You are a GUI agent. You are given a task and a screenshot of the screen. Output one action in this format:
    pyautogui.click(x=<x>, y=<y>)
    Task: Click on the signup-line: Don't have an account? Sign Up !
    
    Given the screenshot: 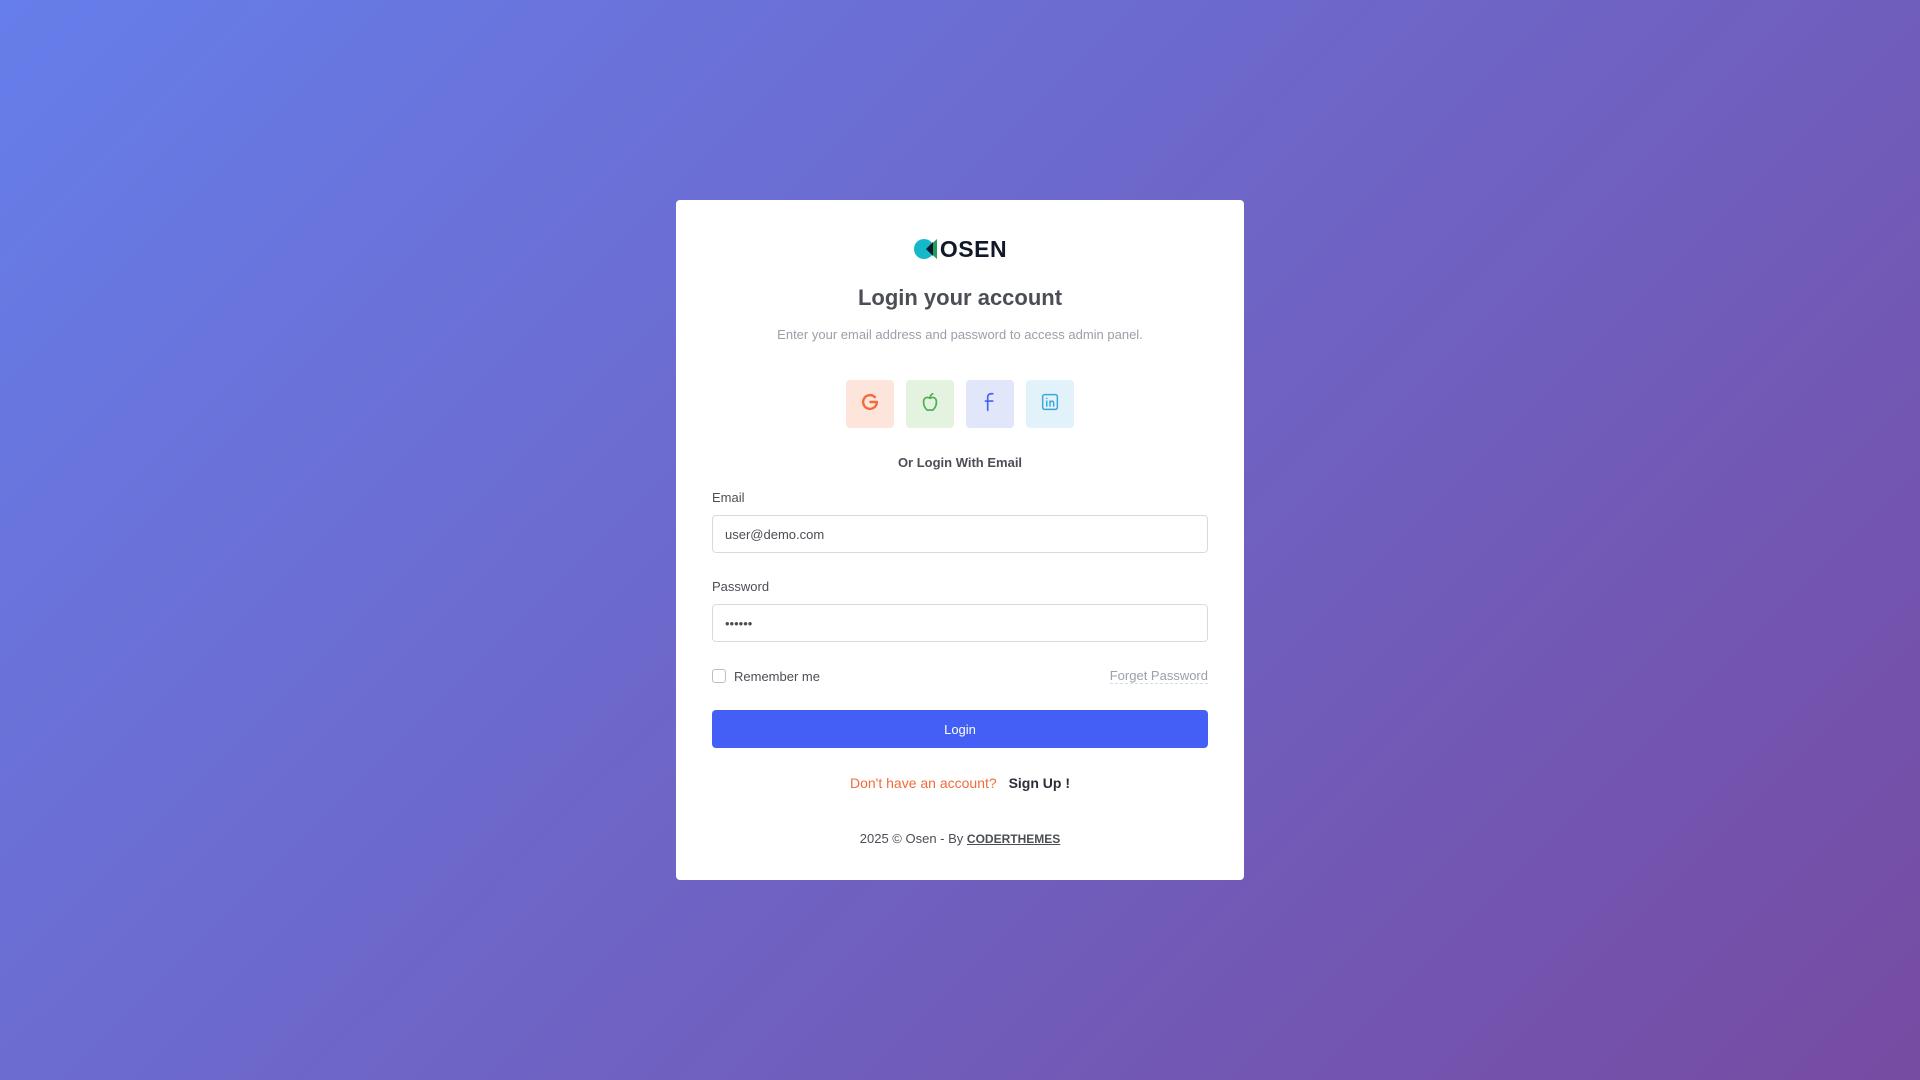 What is the action you would take?
    pyautogui.click(x=960, y=783)
    